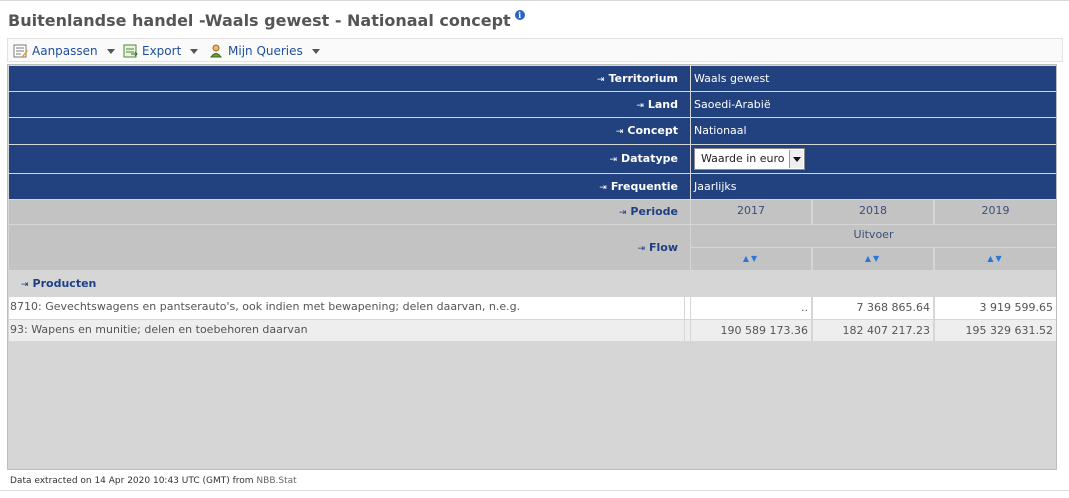  Describe the element at coordinates (873, 212) in the screenshot. I see `year-header-2018: 2018` at that location.